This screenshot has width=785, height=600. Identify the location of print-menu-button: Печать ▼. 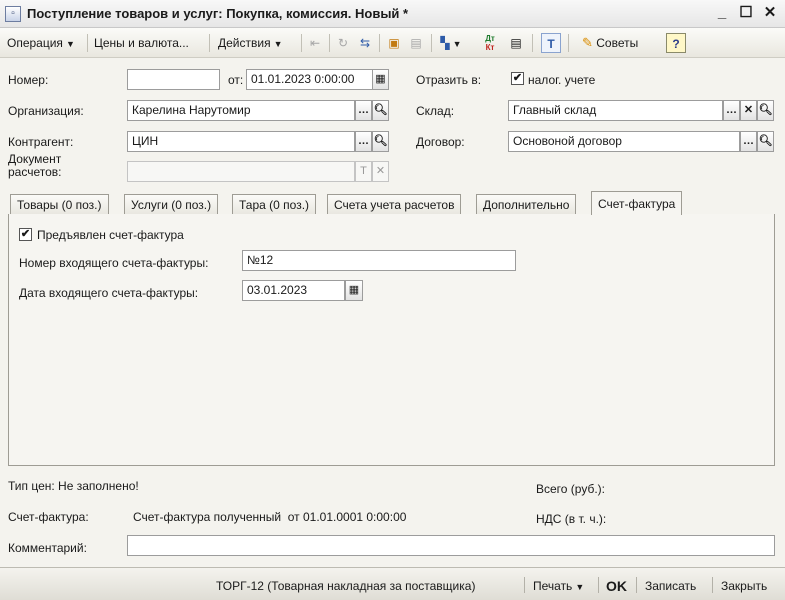
(558, 586).